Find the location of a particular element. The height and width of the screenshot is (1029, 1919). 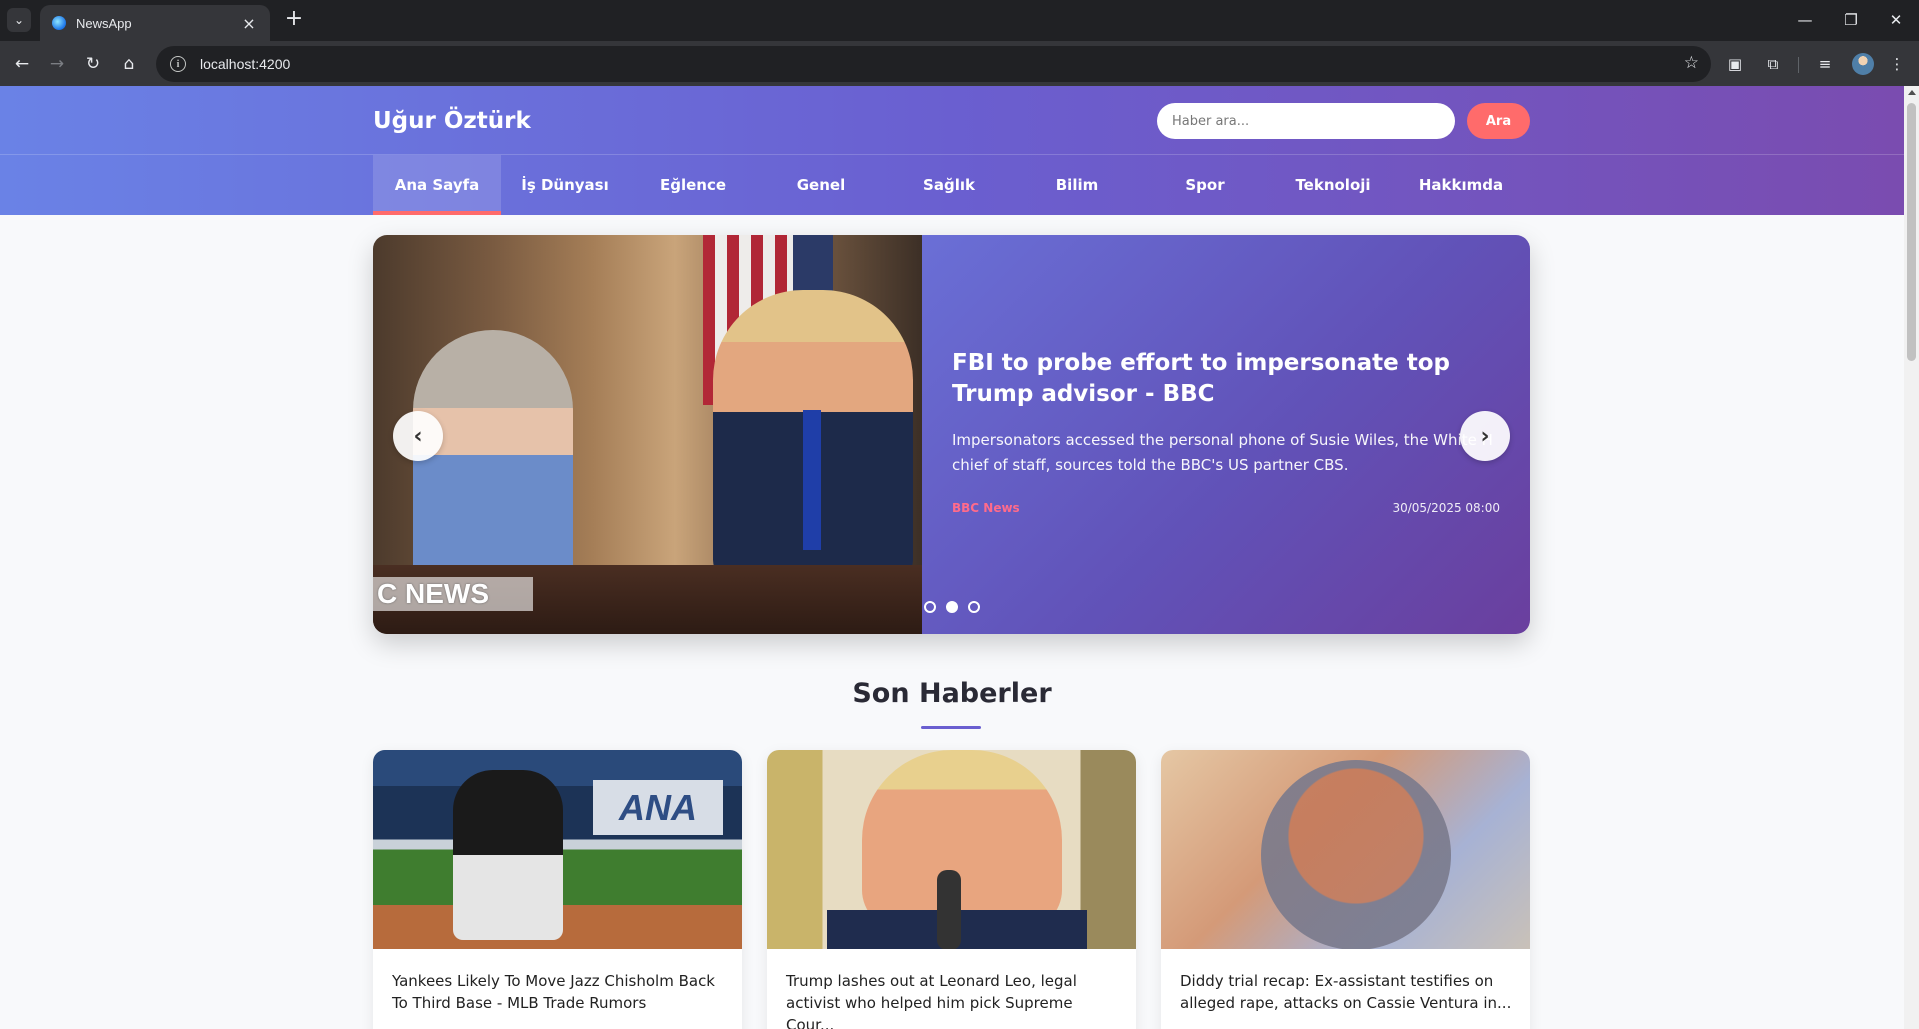

arrow-right-icon: → is located at coordinates (57, 64).